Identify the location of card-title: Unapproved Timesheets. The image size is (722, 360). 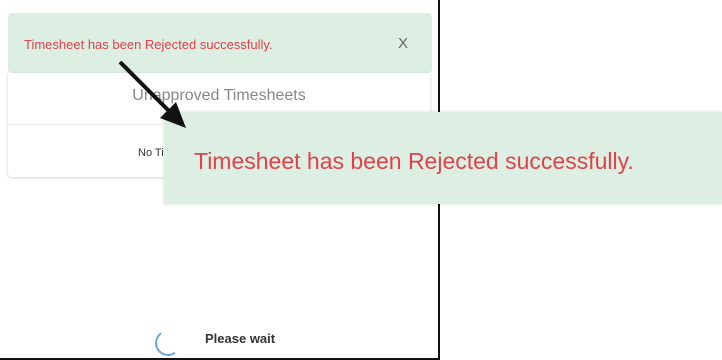
(219, 95).